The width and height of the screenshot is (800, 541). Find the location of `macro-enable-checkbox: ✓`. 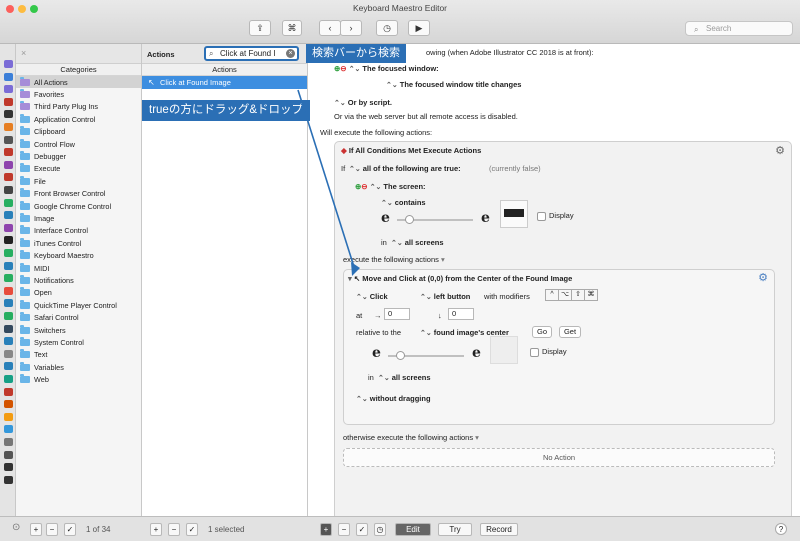

macro-enable-checkbox: ✓ is located at coordinates (192, 529).